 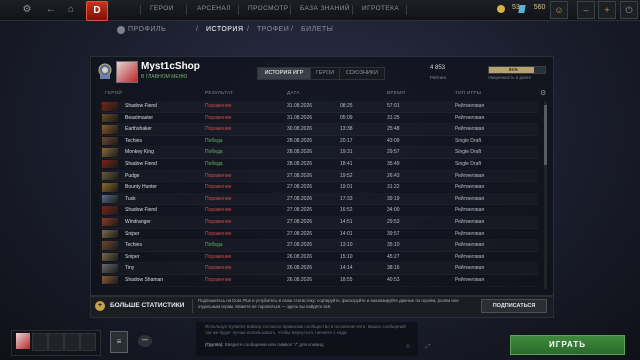 What do you see at coordinates (284, 73) in the screenshot?
I see `tab-match-history: ИСТОРИЯ ИГР` at bounding box center [284, 73].